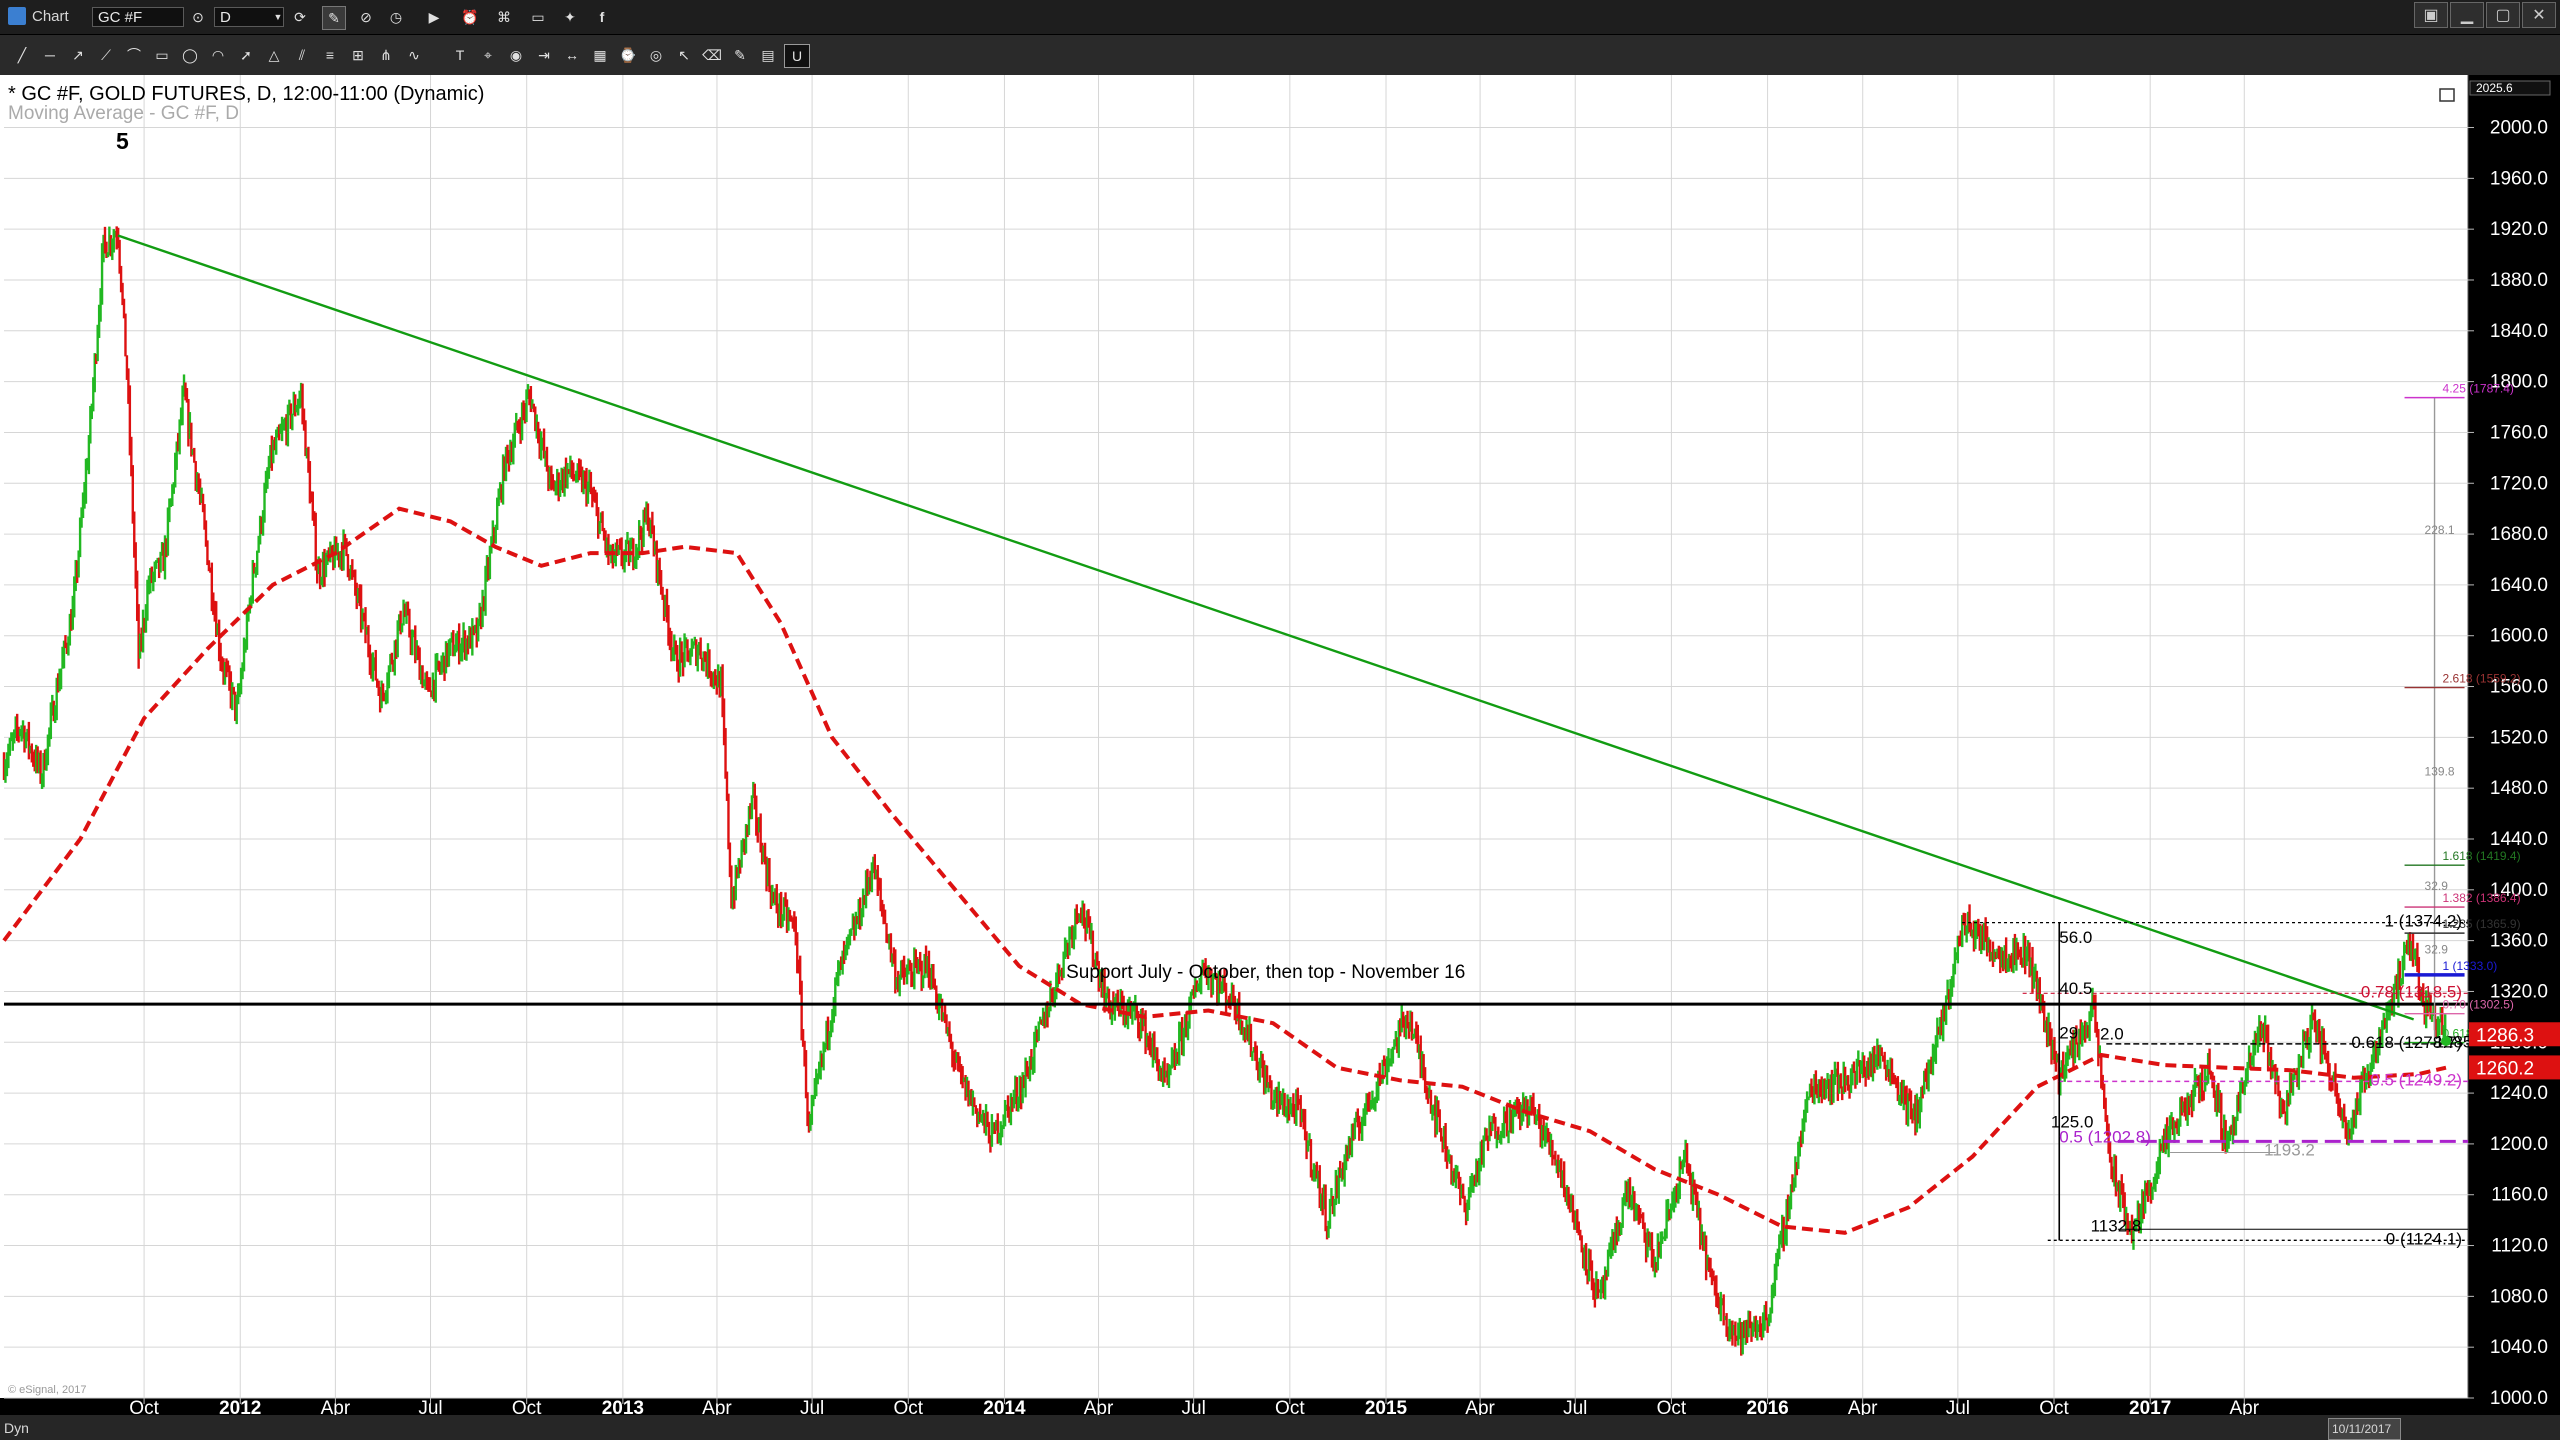  I want to click on symbol-input: GC #F, so click(138, 17).